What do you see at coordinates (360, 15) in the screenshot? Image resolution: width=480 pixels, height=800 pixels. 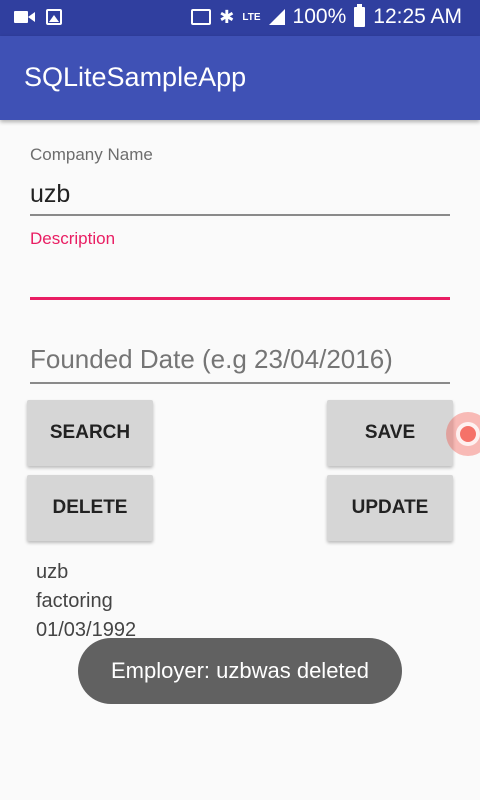 I see `battery-icon` at bounding box center [360, 15].